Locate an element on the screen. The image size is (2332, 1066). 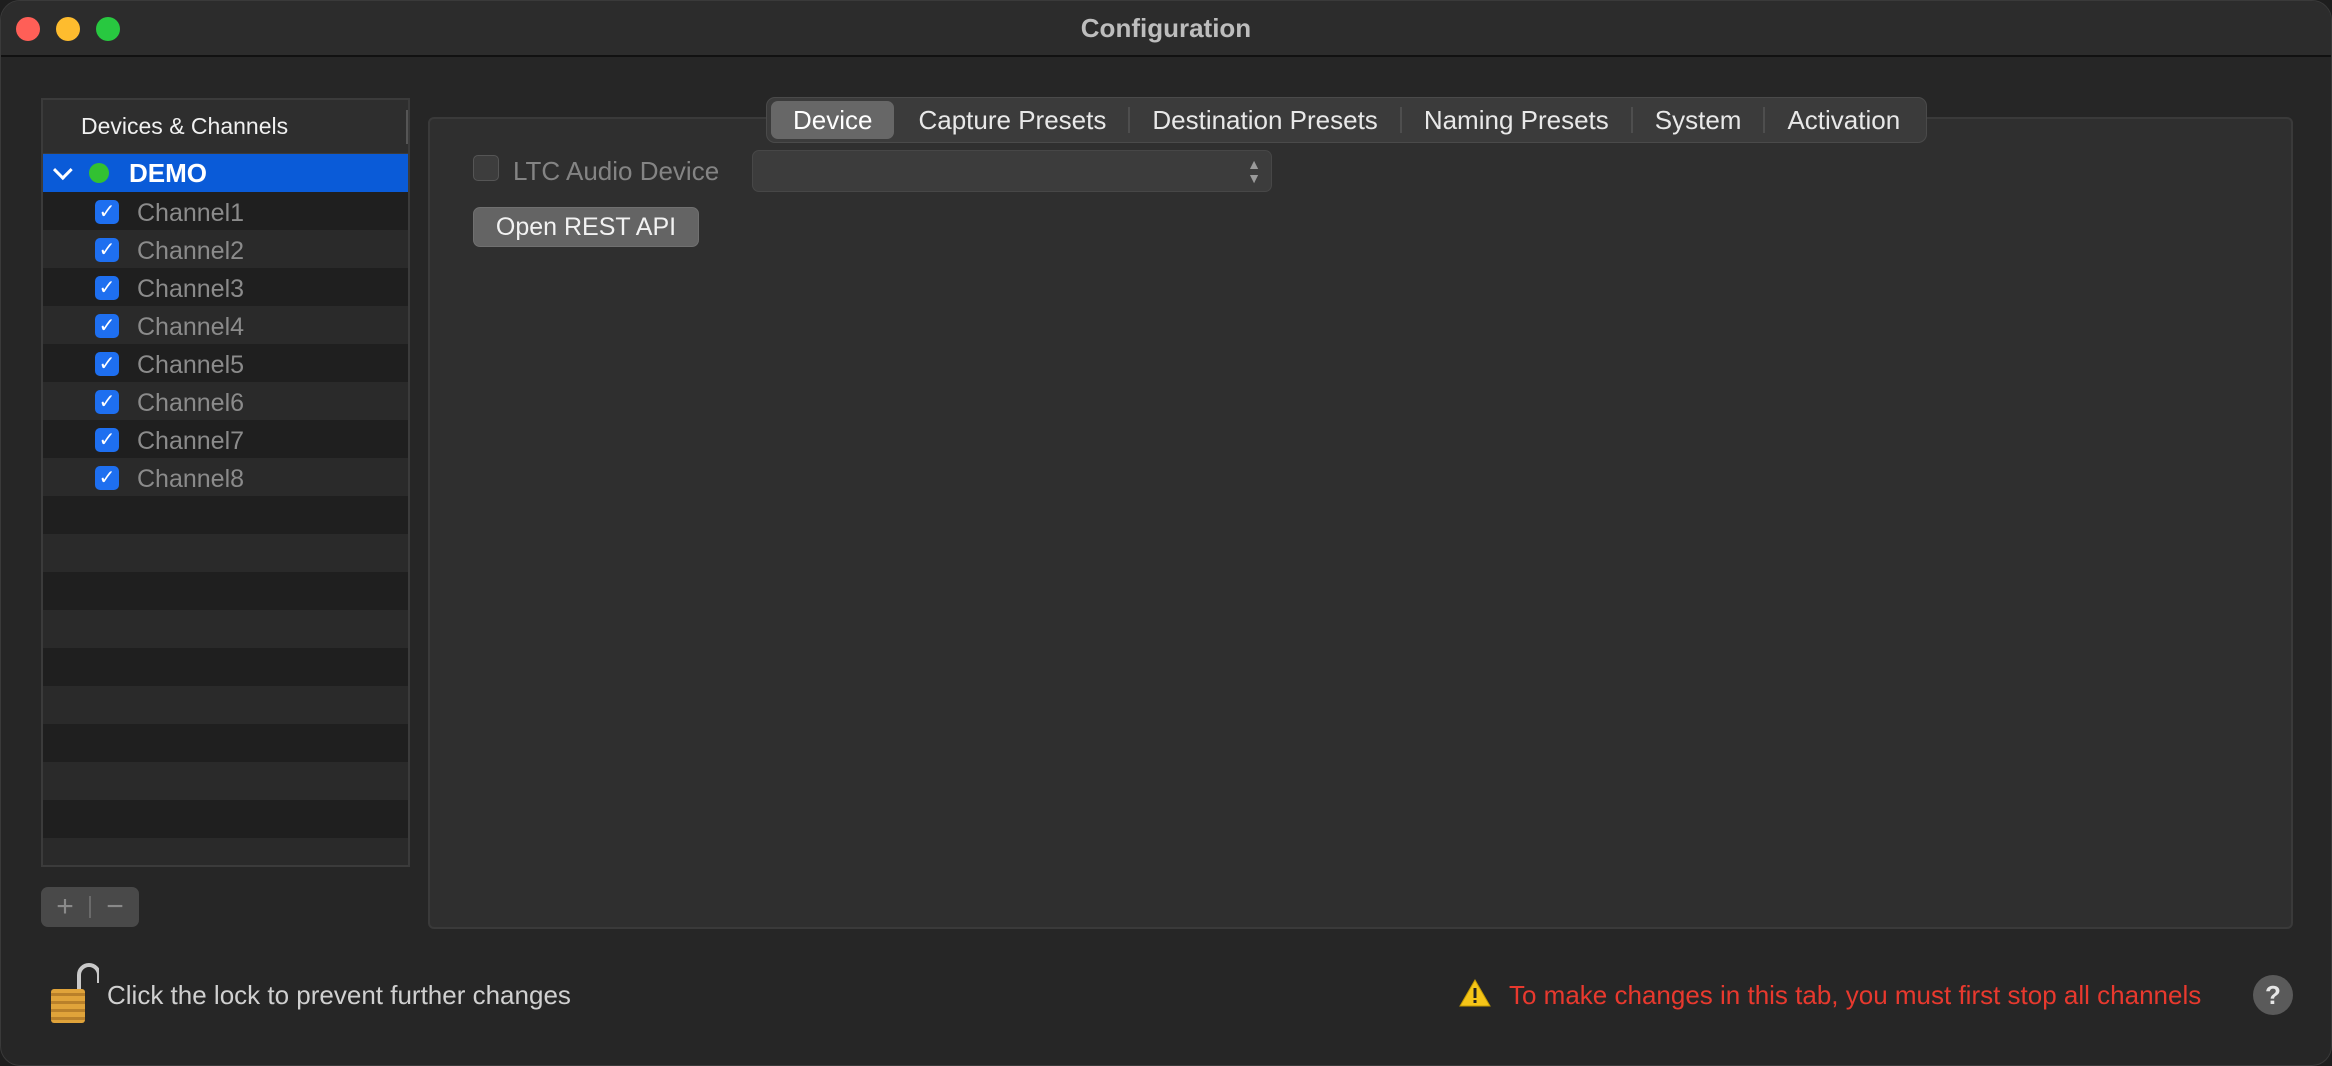
channel-row: ✓ Channel7 is located at coordinates (225, 439).